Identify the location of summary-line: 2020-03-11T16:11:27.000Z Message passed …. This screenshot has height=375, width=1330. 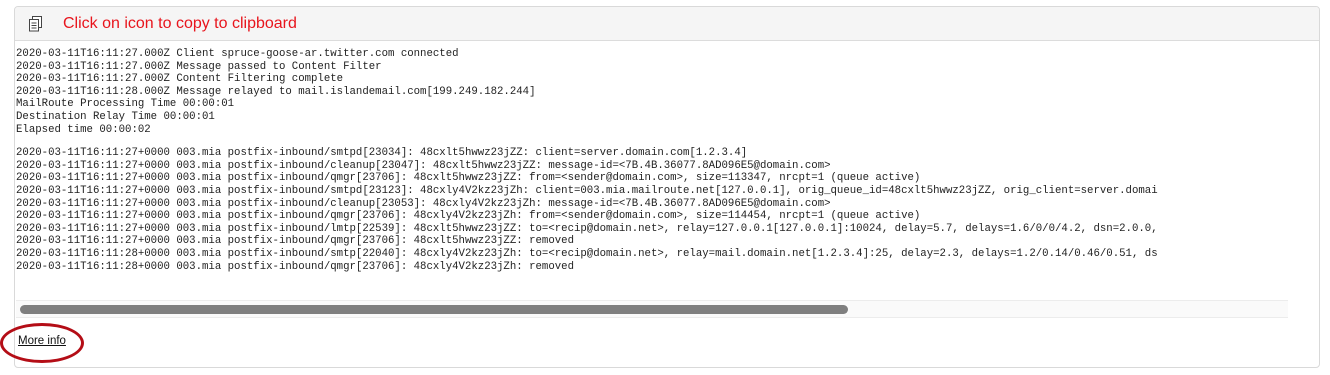
(199, 66).